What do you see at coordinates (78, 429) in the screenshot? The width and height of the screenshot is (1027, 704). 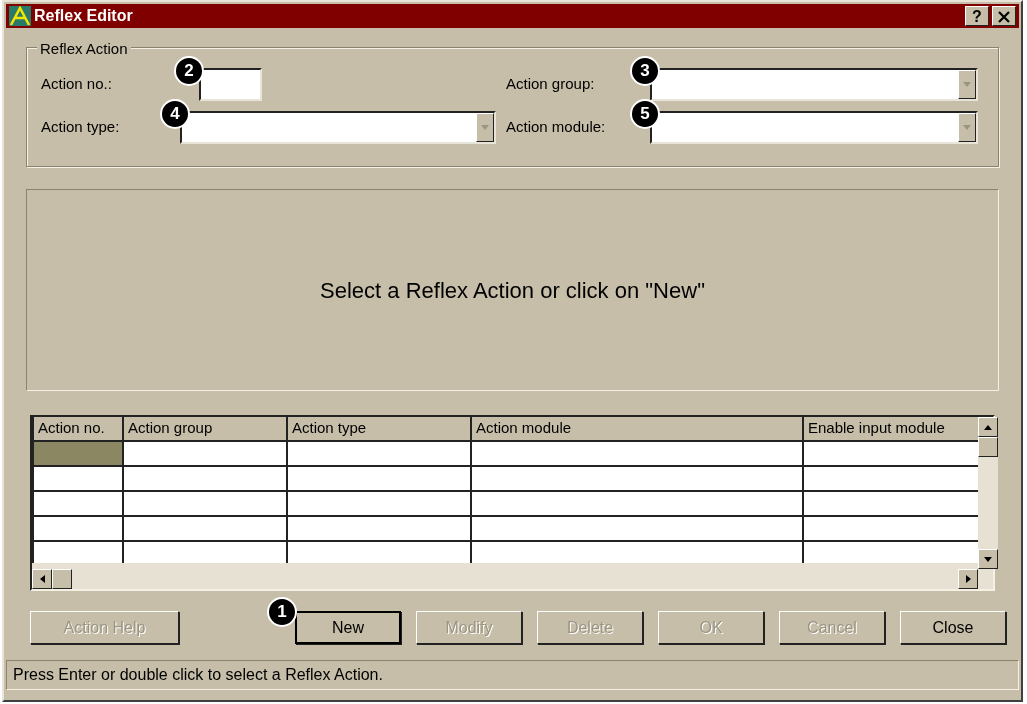 I see `column-header: Action no.` at bounding box center [78, 429].